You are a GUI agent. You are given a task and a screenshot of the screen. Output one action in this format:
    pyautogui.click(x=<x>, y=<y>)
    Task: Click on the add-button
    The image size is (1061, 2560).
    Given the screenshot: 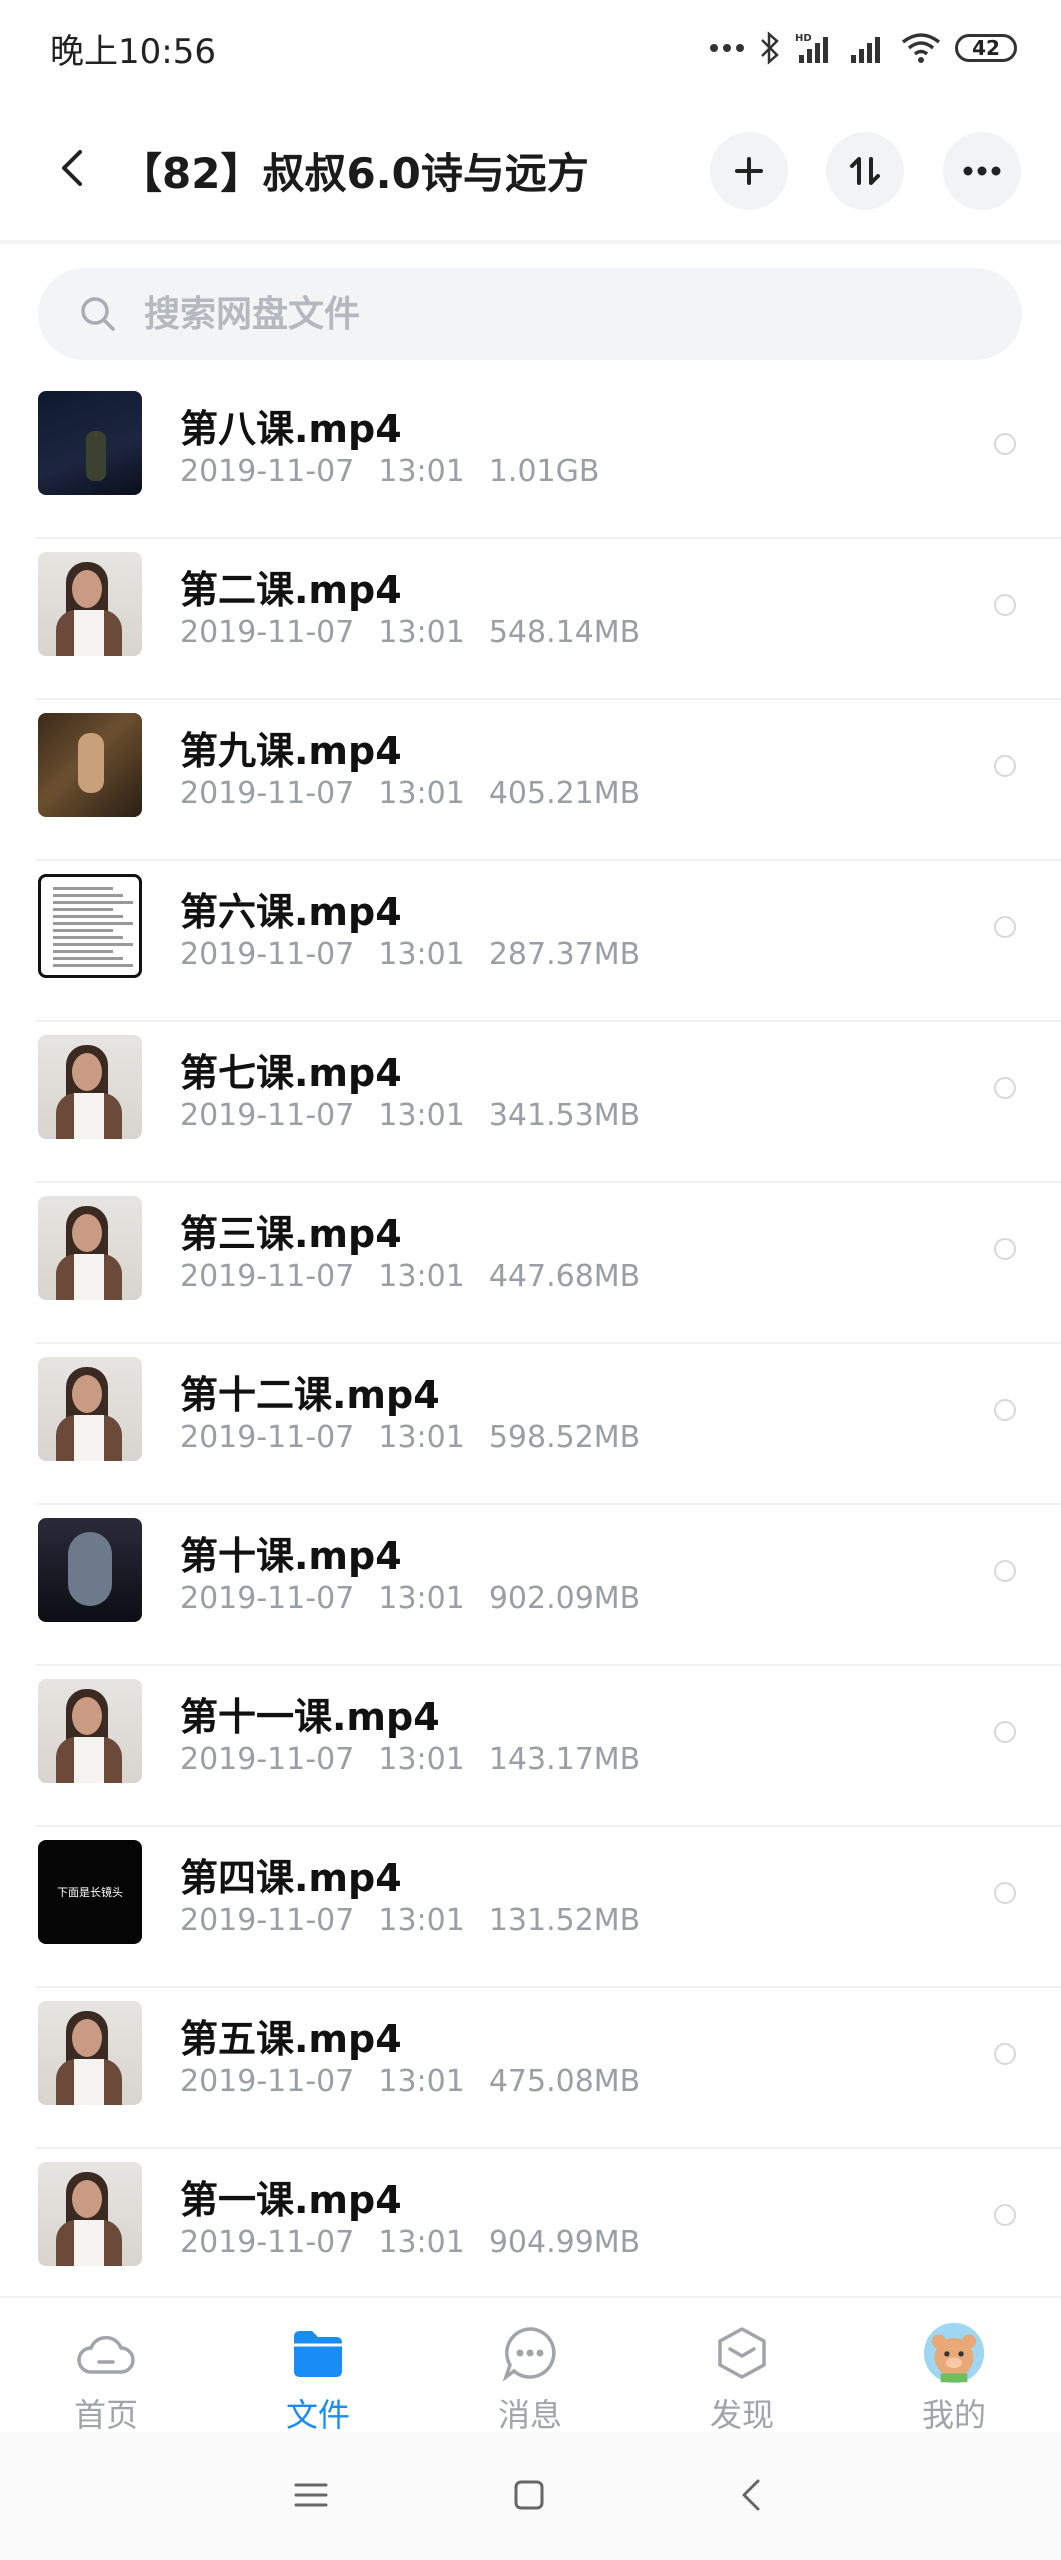 What is the action you would take?
    pyautogui.click(x=749, y=171)
    